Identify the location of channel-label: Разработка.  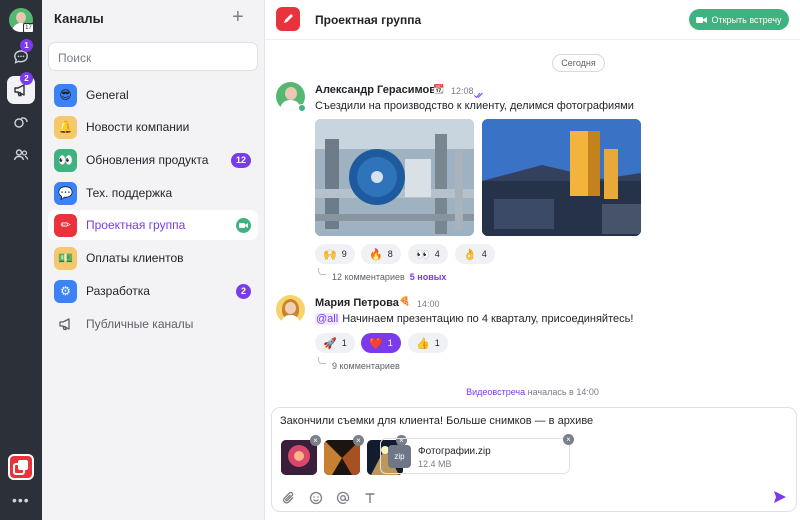
(118, 291).